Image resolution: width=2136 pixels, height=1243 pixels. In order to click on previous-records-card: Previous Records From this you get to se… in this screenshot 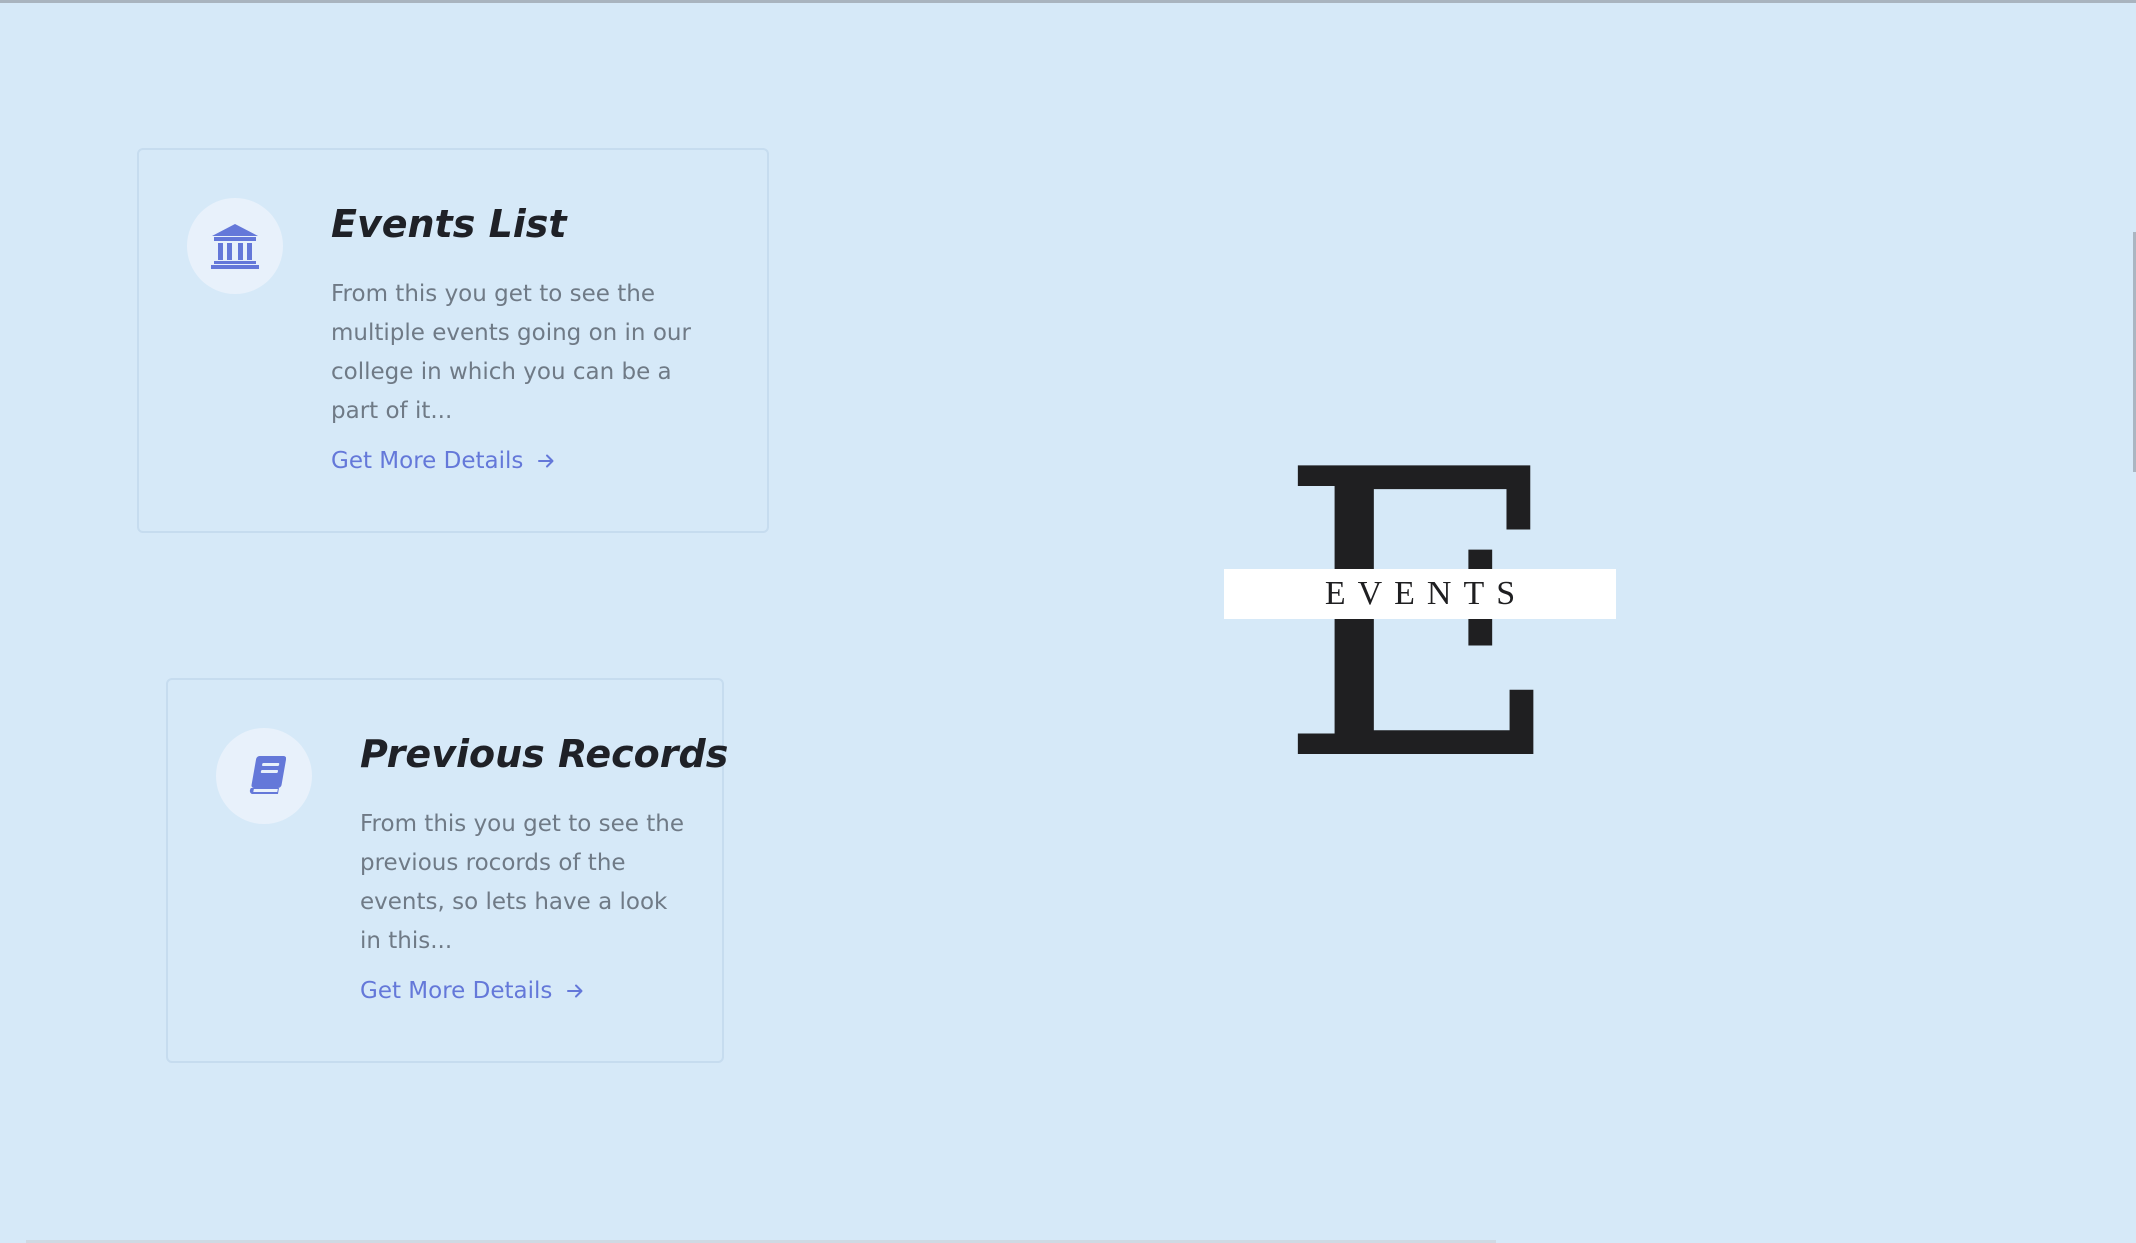, I will do `click(447, 870)`.